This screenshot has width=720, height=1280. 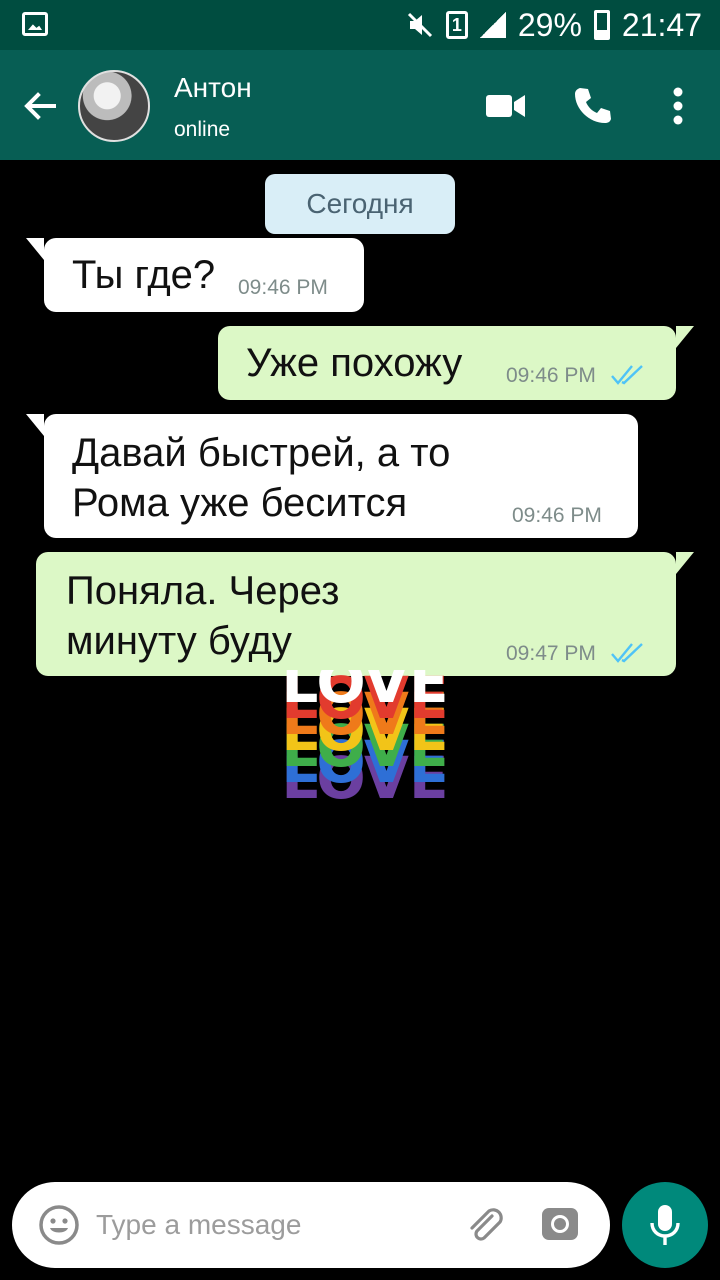 What do you see at coordinates (661, 24) in the screenshot?
I see `status-time: 21:47` at bounding box center [661, 24].